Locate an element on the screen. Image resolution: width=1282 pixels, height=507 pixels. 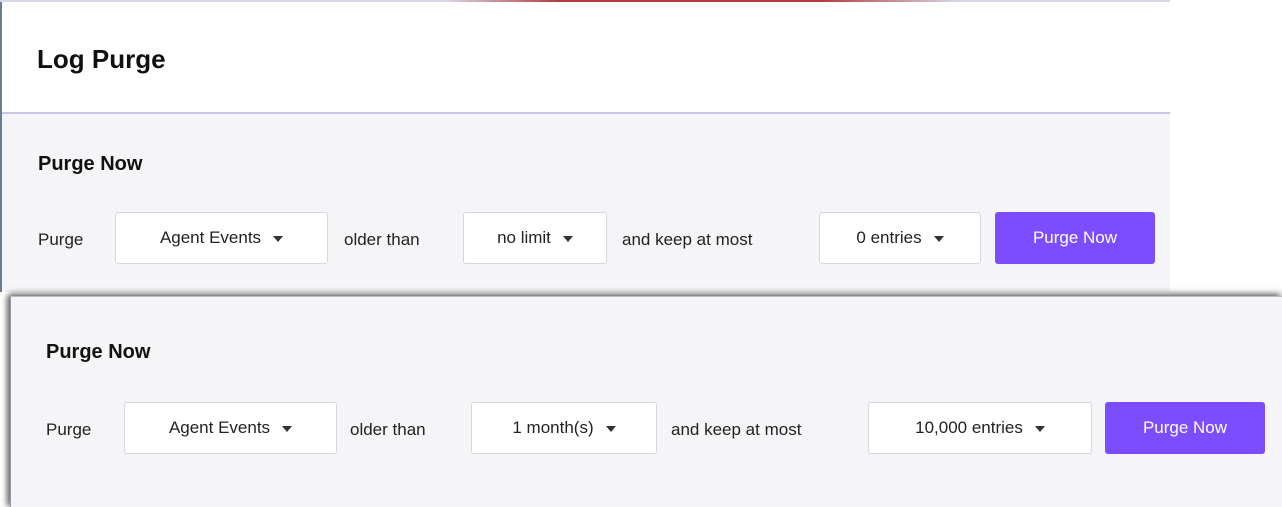
age-dropdown: no limit is located at coordinates (535, 238).